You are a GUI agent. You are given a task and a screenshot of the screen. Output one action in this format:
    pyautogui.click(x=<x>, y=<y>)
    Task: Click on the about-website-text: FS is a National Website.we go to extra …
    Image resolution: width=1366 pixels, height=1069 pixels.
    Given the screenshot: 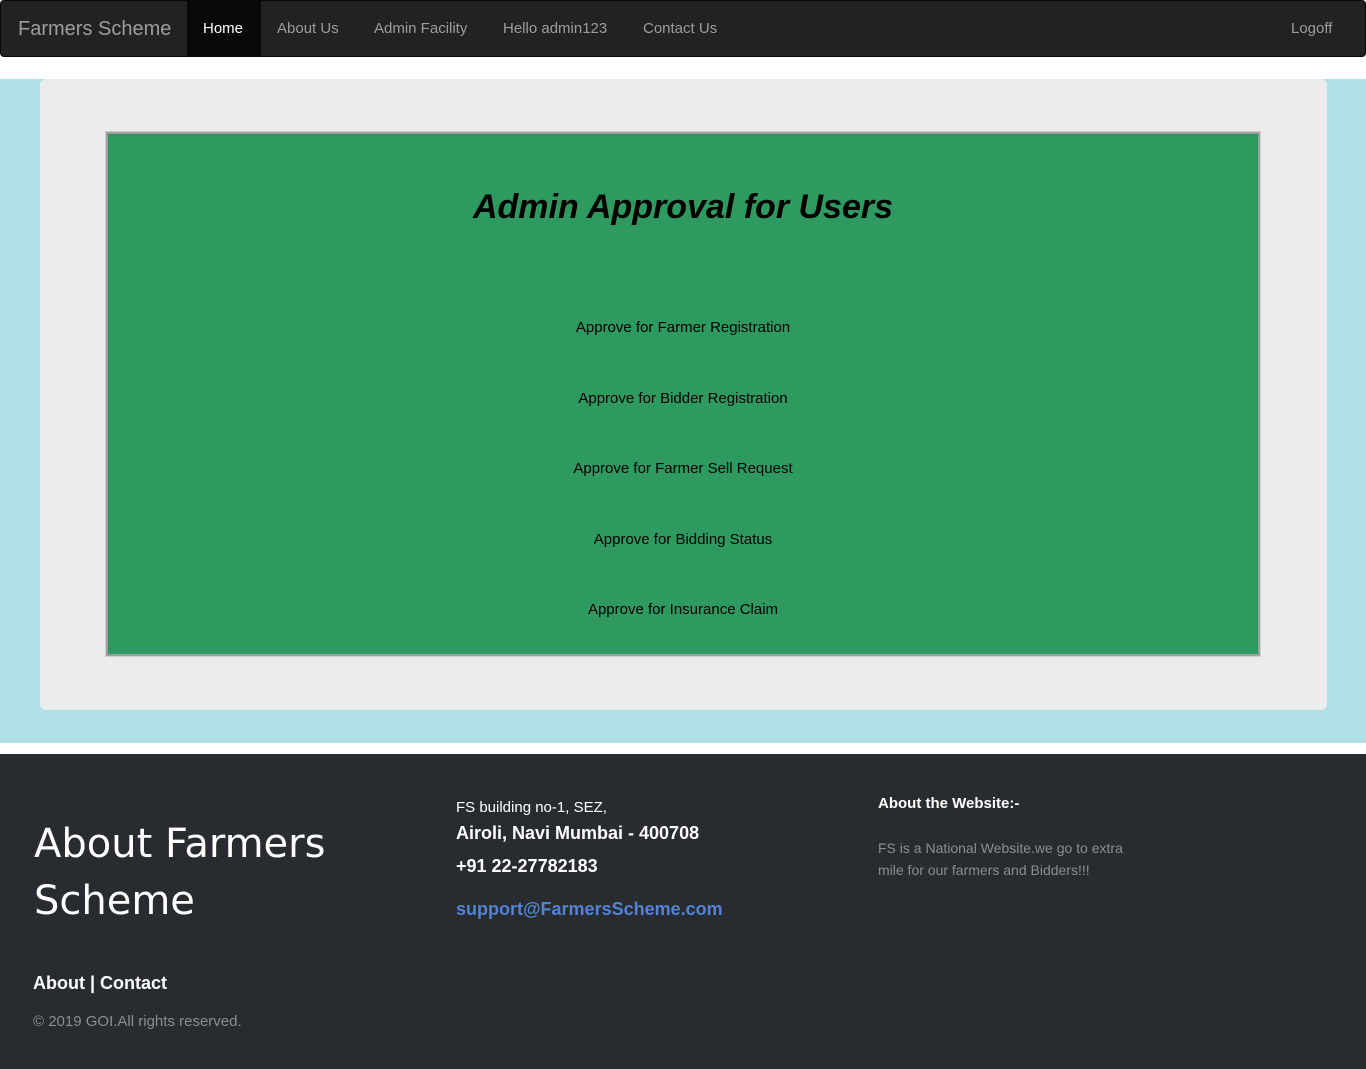 What is the action you would take?
    pyautogui.click(x=1000, y=859)
    